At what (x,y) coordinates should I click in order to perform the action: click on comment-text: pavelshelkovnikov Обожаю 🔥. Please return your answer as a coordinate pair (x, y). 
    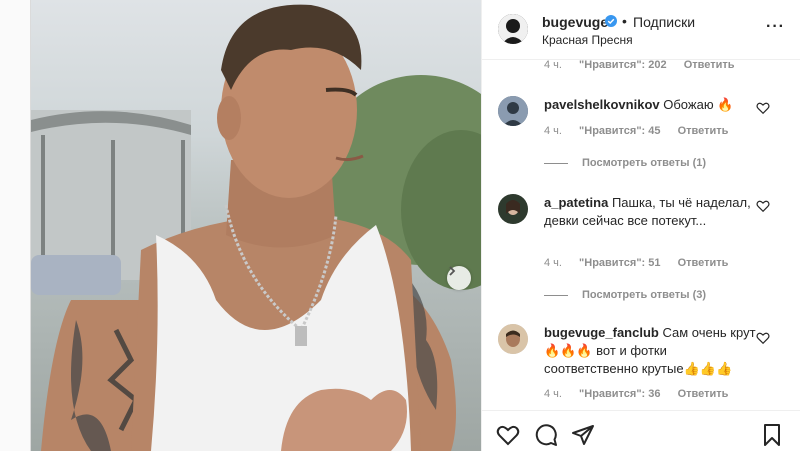
    Looking at the image, I should click on (651, 105).